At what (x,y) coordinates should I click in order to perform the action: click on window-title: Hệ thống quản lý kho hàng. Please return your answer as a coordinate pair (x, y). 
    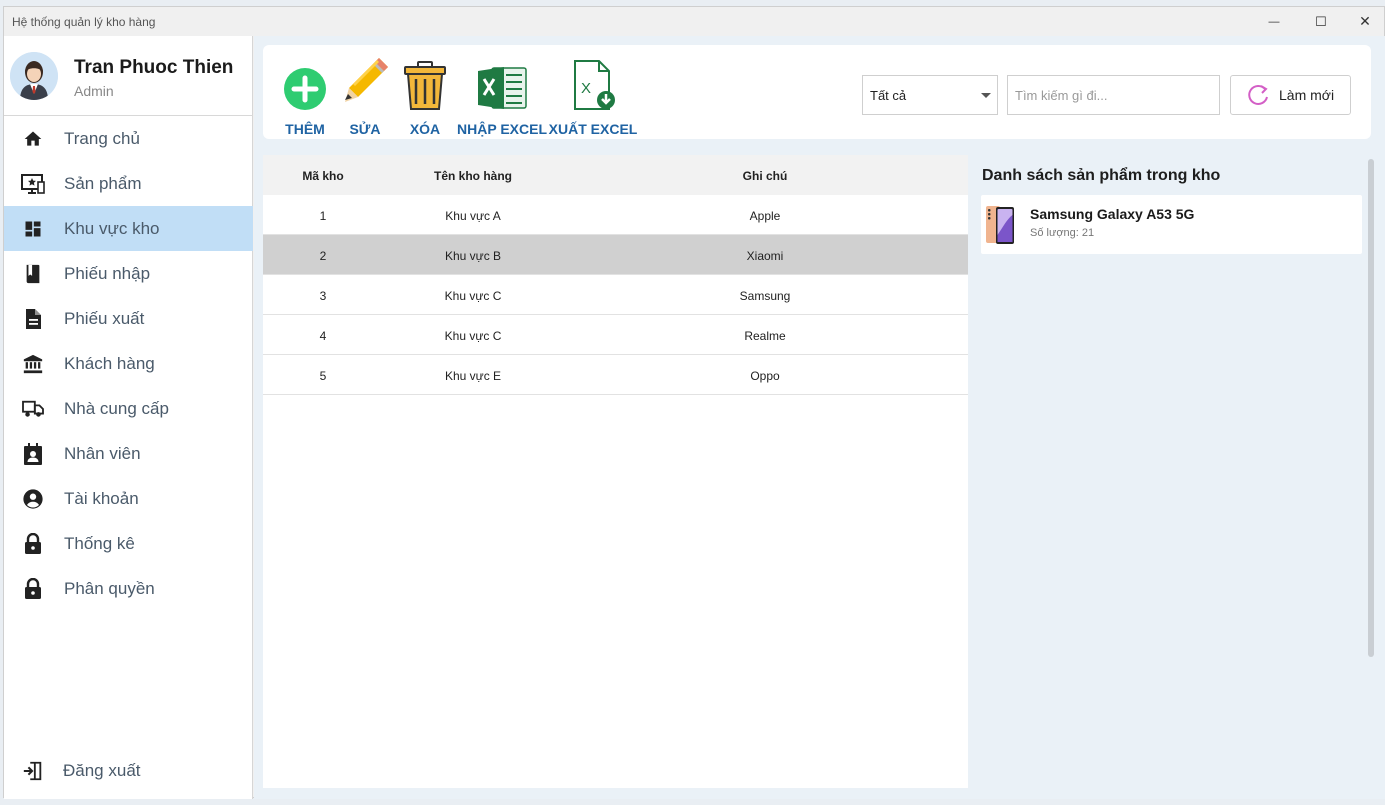
    Looking at the image, I should click on (84, 22).